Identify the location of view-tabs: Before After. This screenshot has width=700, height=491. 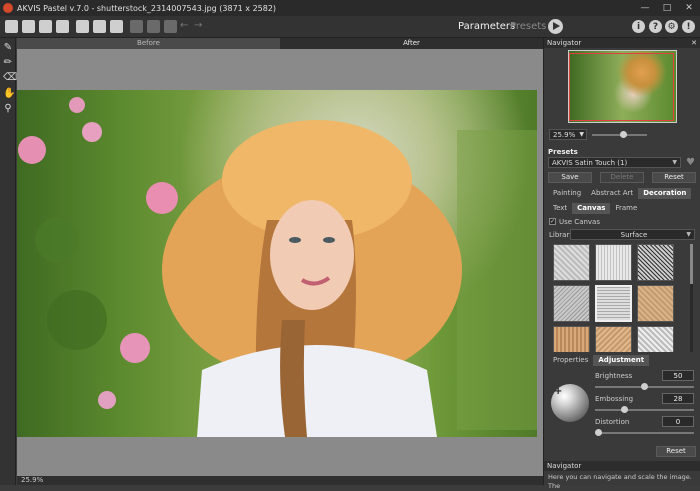
(280, 43).